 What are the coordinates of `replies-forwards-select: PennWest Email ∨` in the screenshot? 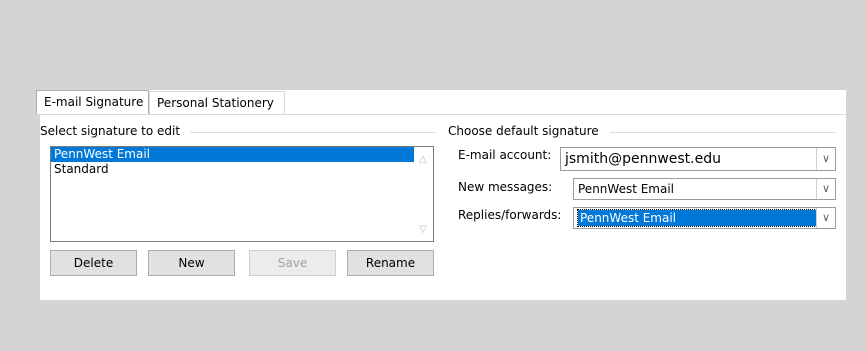 It's located at (704, 218).